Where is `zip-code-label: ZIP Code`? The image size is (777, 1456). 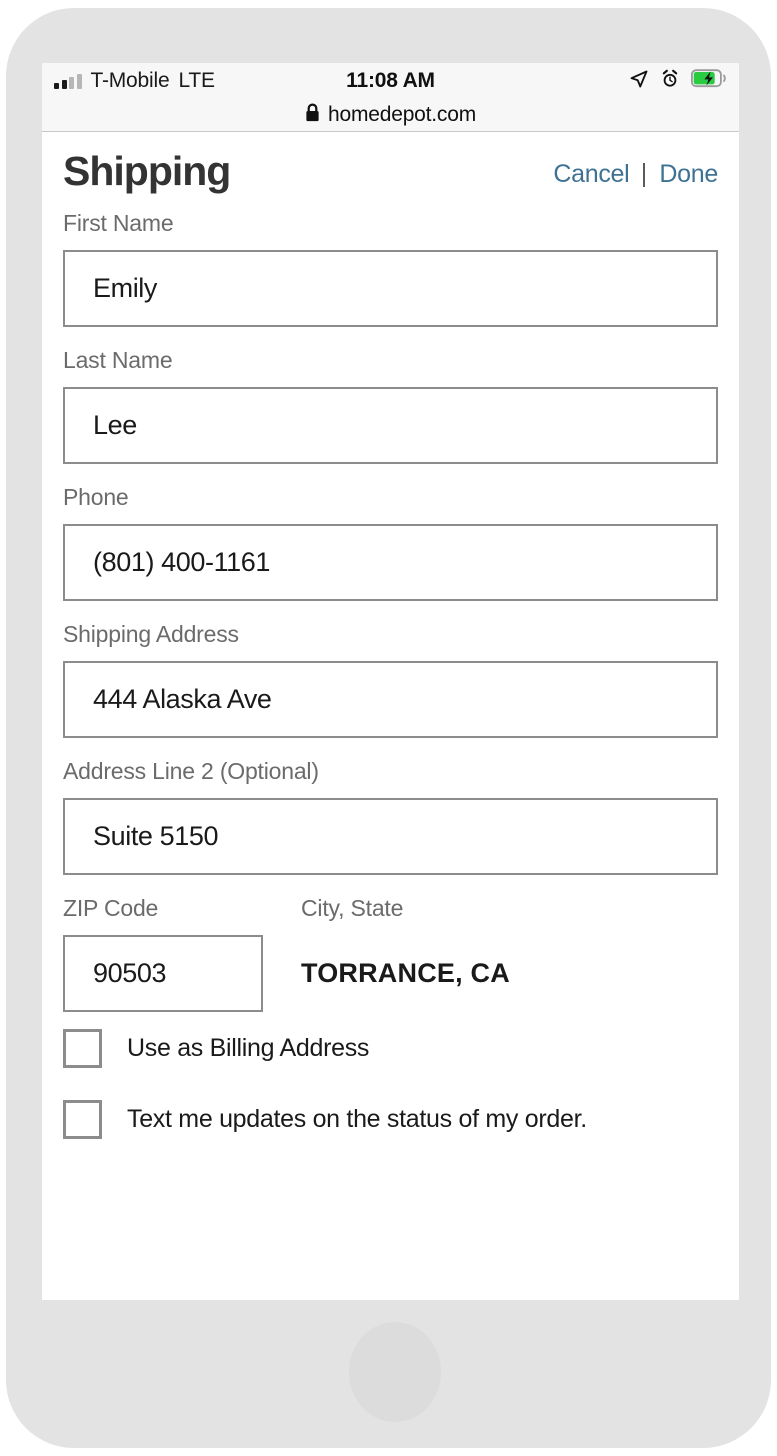
zip-code-label: ZIP Code is located at coordinates (111, 908).